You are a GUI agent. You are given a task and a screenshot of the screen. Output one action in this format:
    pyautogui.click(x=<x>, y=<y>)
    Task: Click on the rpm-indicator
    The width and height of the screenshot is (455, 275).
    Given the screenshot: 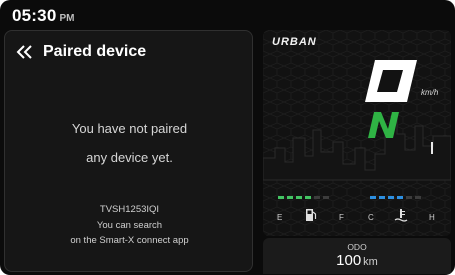 What is the action you would take?
    pyautogui.click(x=432, y=148)
    